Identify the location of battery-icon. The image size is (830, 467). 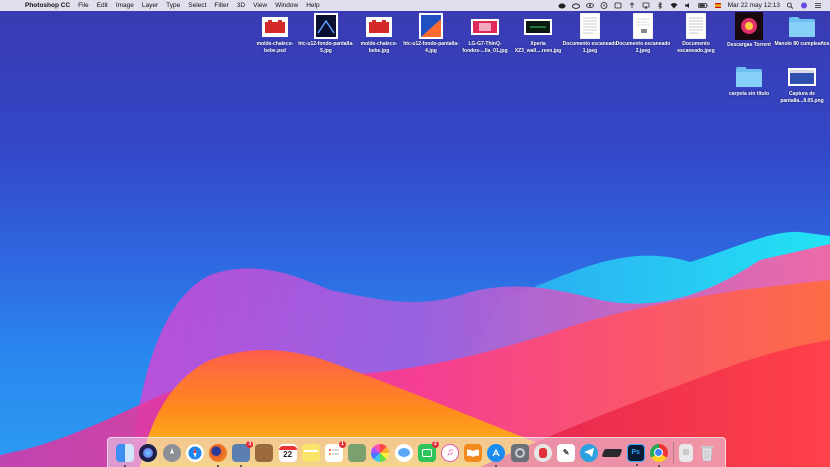
(702, 5).